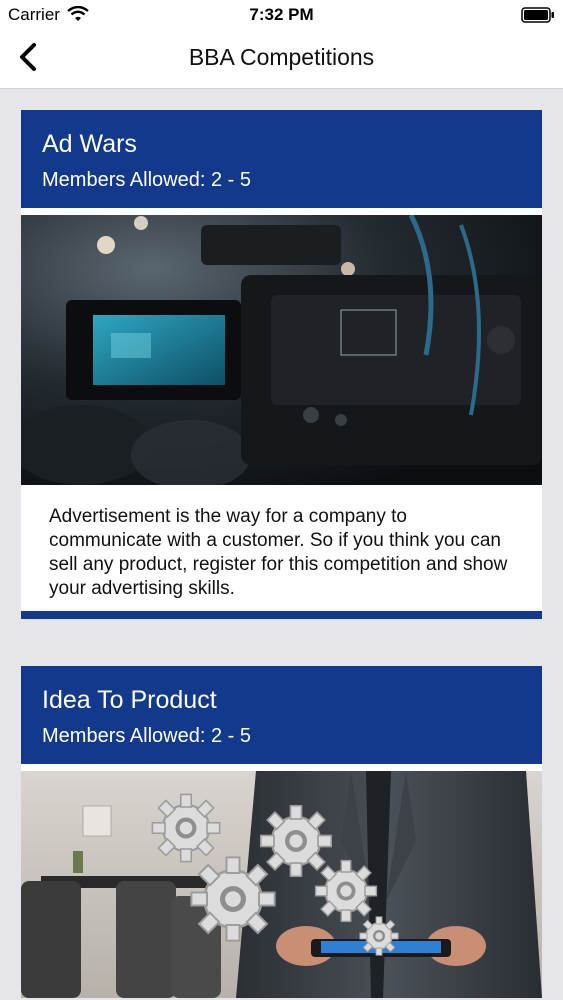 Image resolution: width=563 pixels, height=1000 pixels. What do you see at coordinates (281, 715) in the screenshot?
I see `card-header: Idea To Product Members Allowed: 2 - 5` at bounding box center [281, 715].